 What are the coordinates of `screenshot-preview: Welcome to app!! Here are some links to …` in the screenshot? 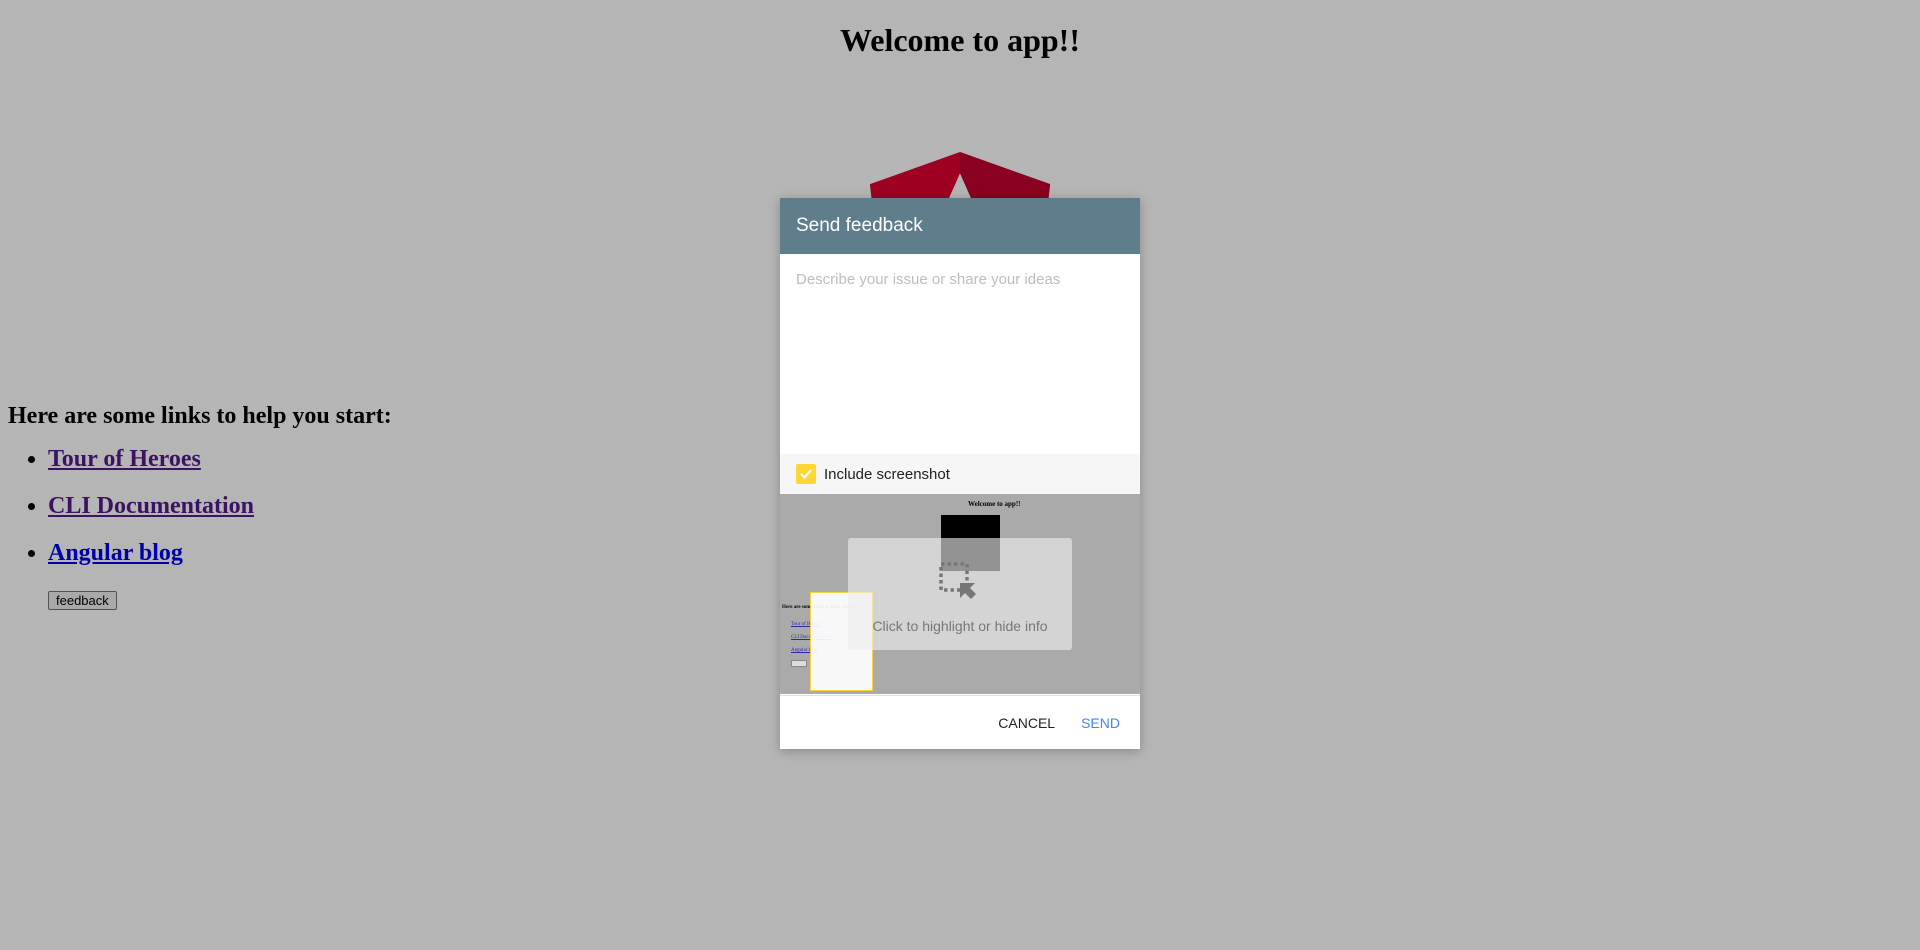 It's located at (960, 594).